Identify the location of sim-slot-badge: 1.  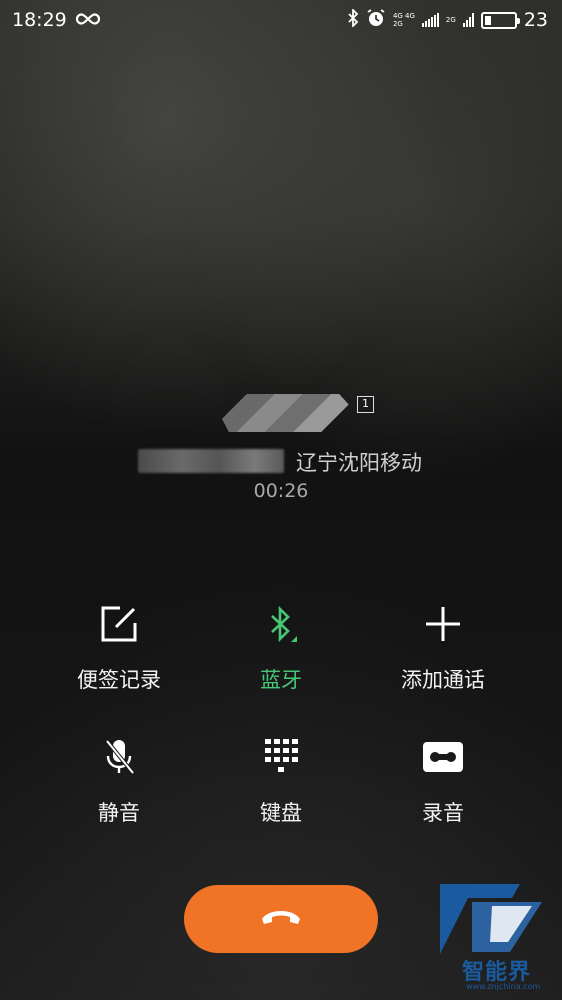
(365, 404).